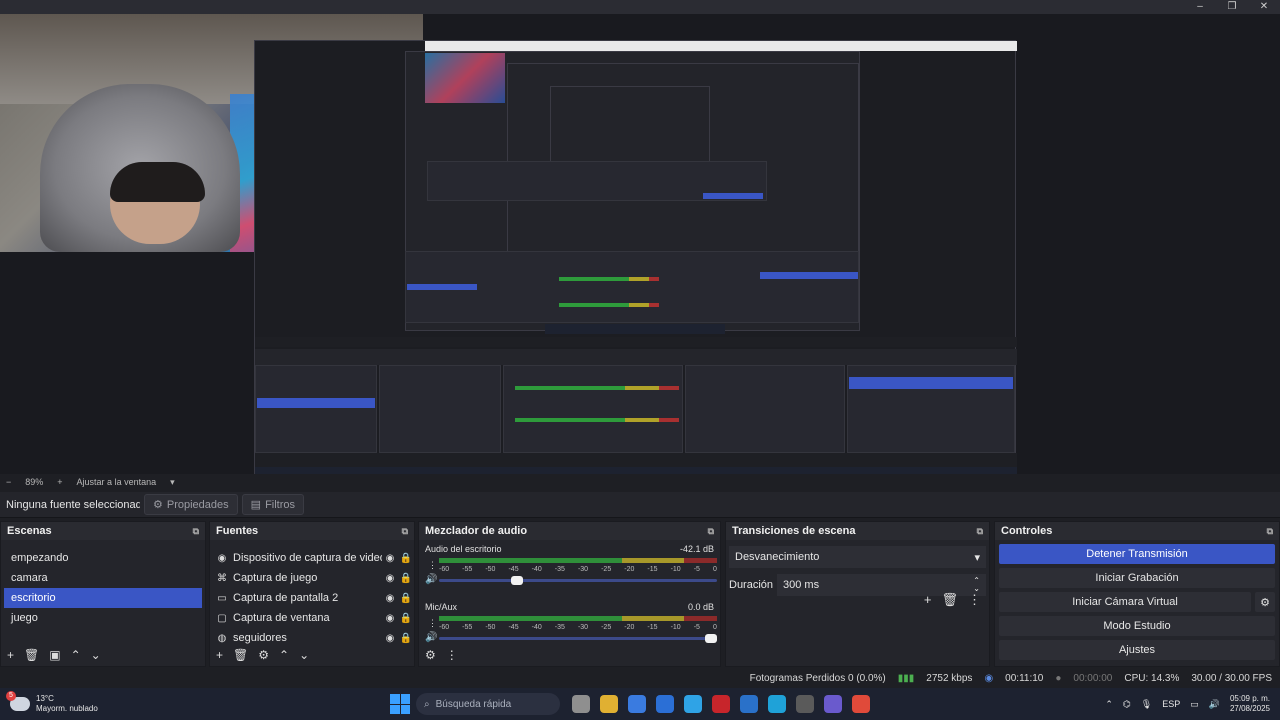 Image resolution: width=1280 pixels, height=720 pixels. What do you see at coordinates (1137, 578) in the screenshot?
I see `start-recording-button: Iniciar Grabación` at bounding box center [1137, 578].